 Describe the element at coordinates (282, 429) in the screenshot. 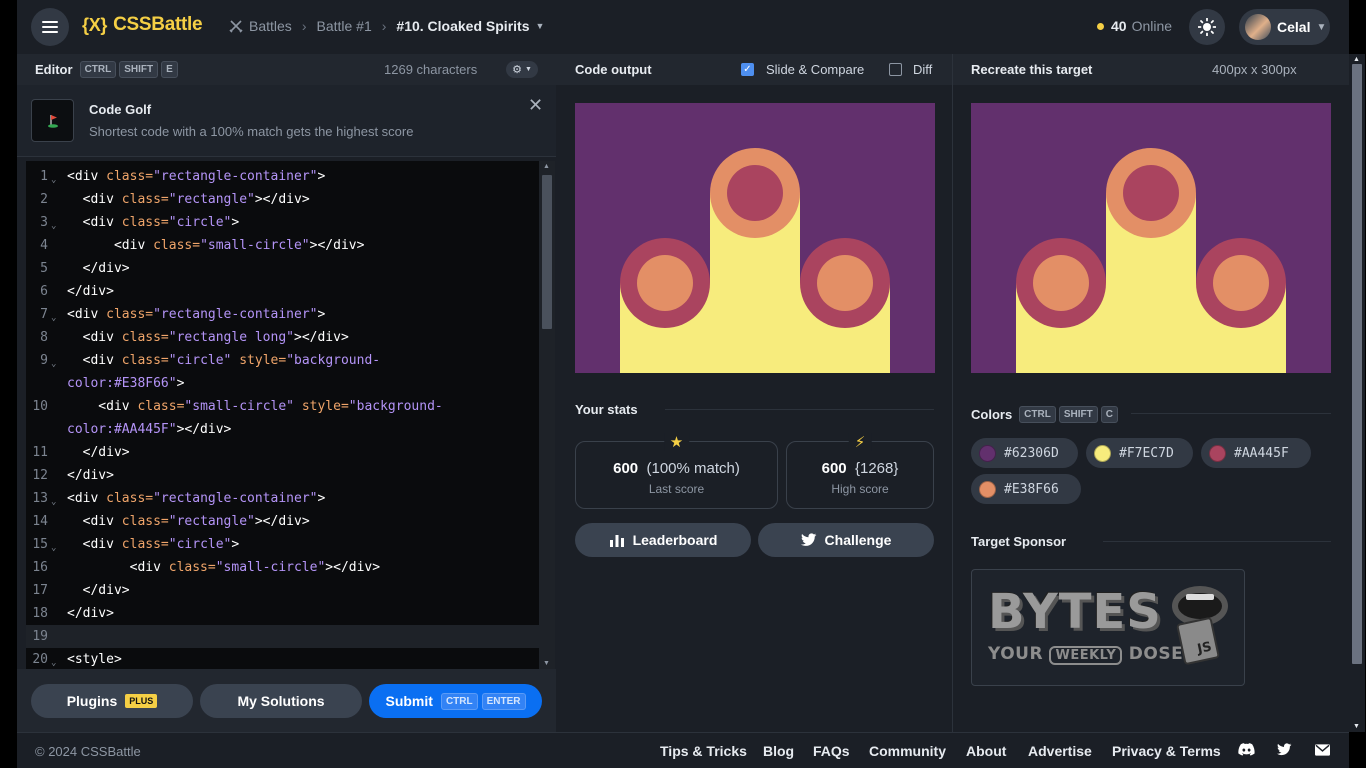

I see `code-line: color:#AA445F"></div>` at that location.